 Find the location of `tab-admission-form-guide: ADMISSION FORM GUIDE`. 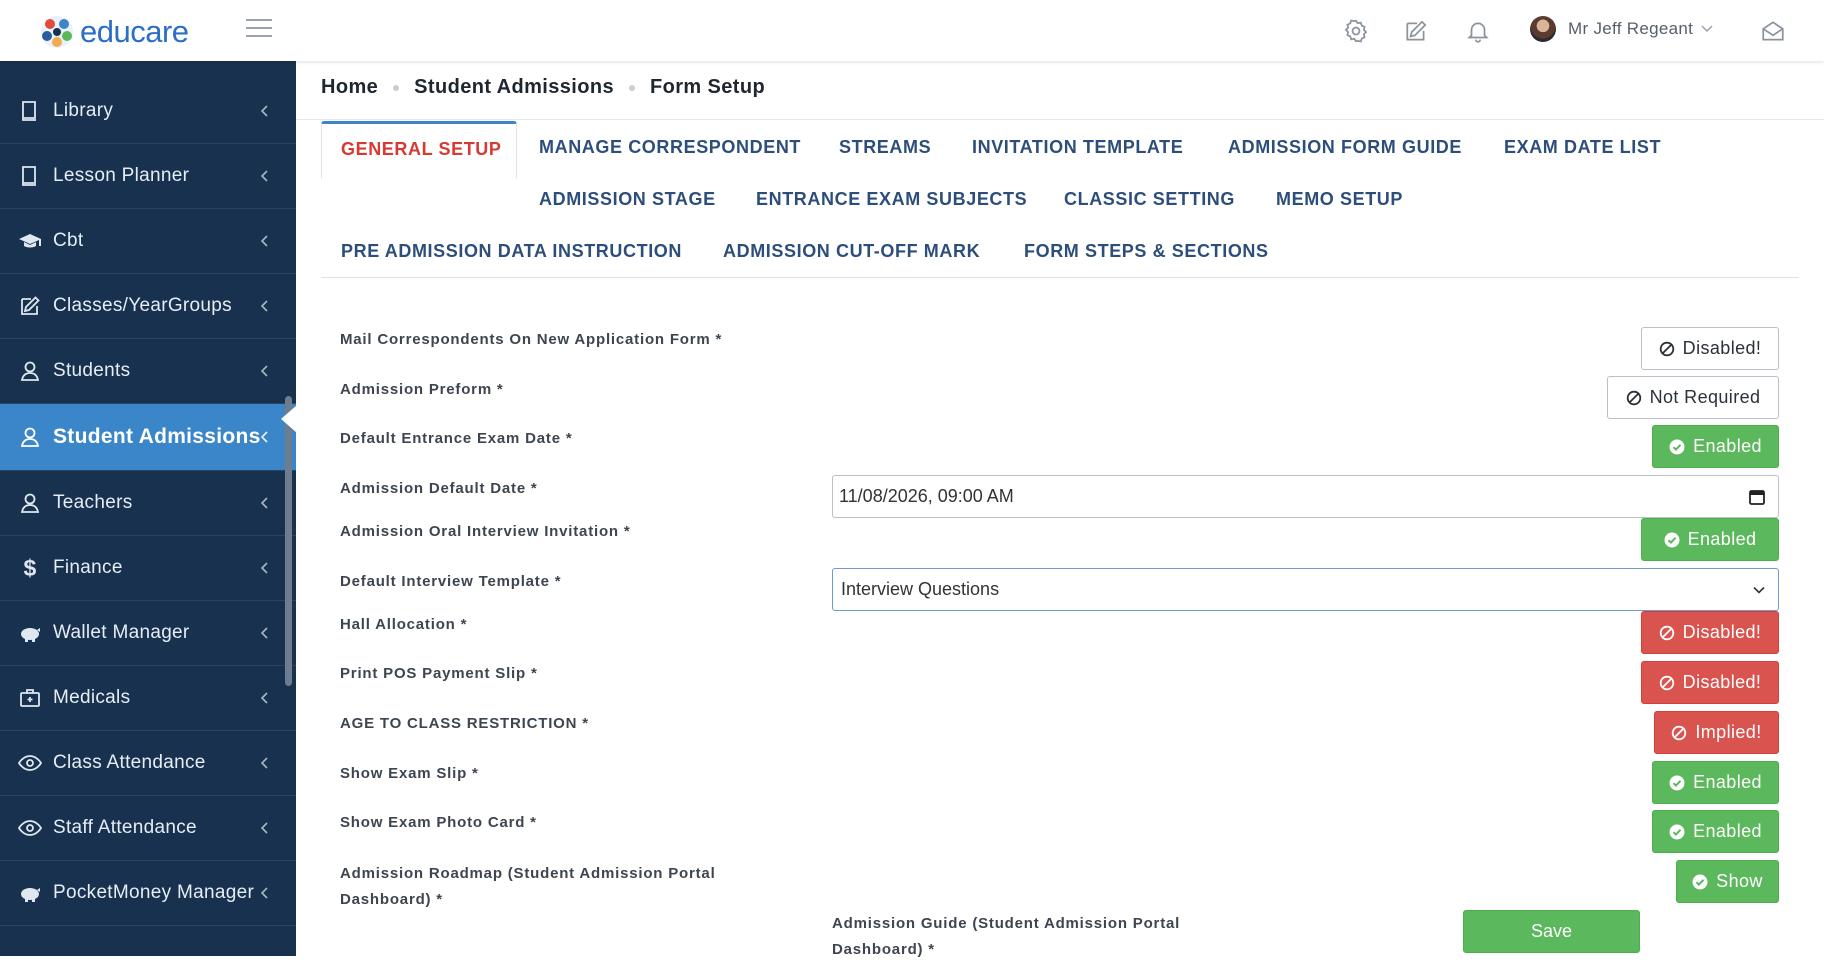

tab-admission-form-guide: ADMISSION FORM GUIDE is located at coordinates (1345, 147).